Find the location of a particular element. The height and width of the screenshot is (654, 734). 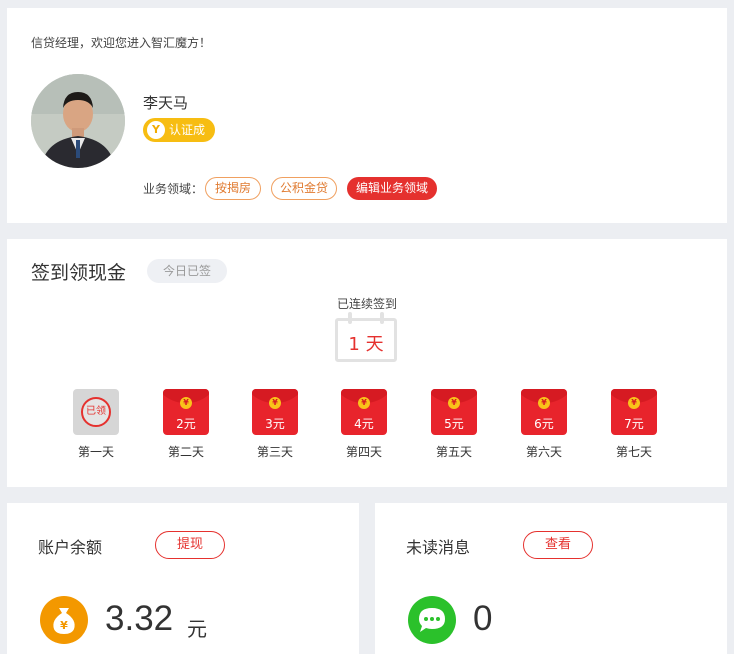

money-bag-icon: ¥ is located at coordinates (64, 620).